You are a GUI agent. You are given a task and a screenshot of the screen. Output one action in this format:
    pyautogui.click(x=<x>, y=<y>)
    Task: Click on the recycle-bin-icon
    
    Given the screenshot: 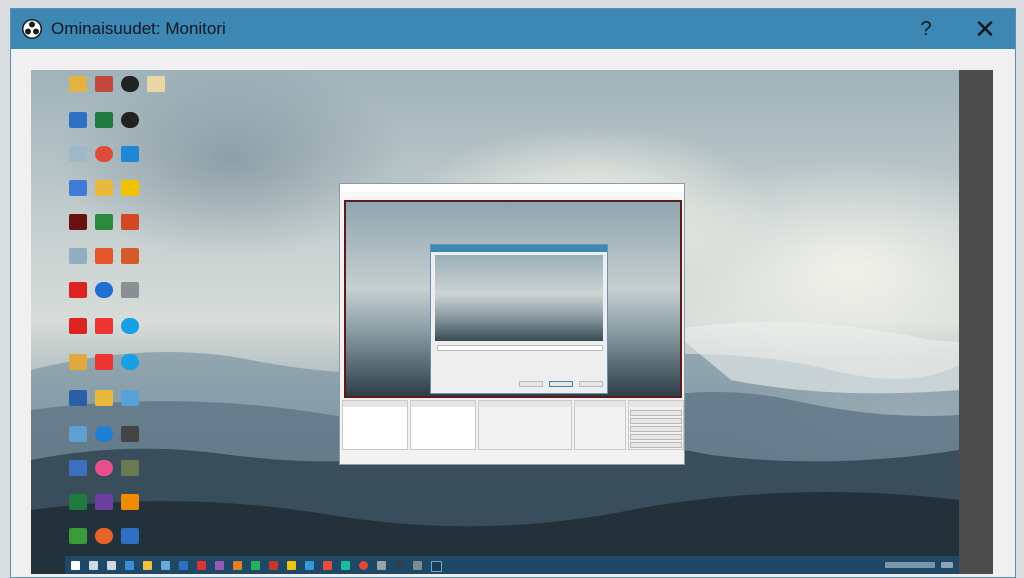 What is the action you would take?
    pyautogui.click(x=78, y=434)
    